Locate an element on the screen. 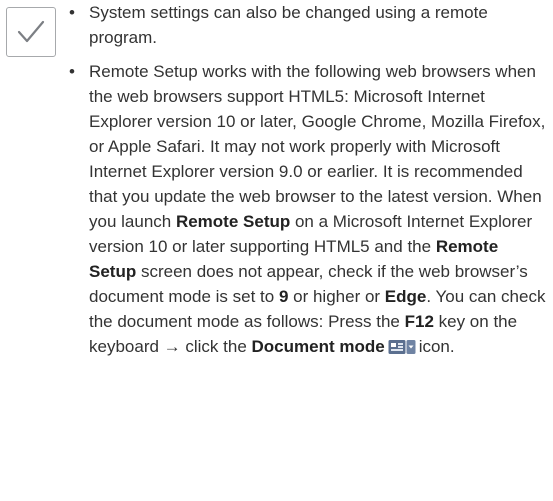 This screenshot has height=501, width=553. f12-key: F12 is located at coordinates (419, 321).